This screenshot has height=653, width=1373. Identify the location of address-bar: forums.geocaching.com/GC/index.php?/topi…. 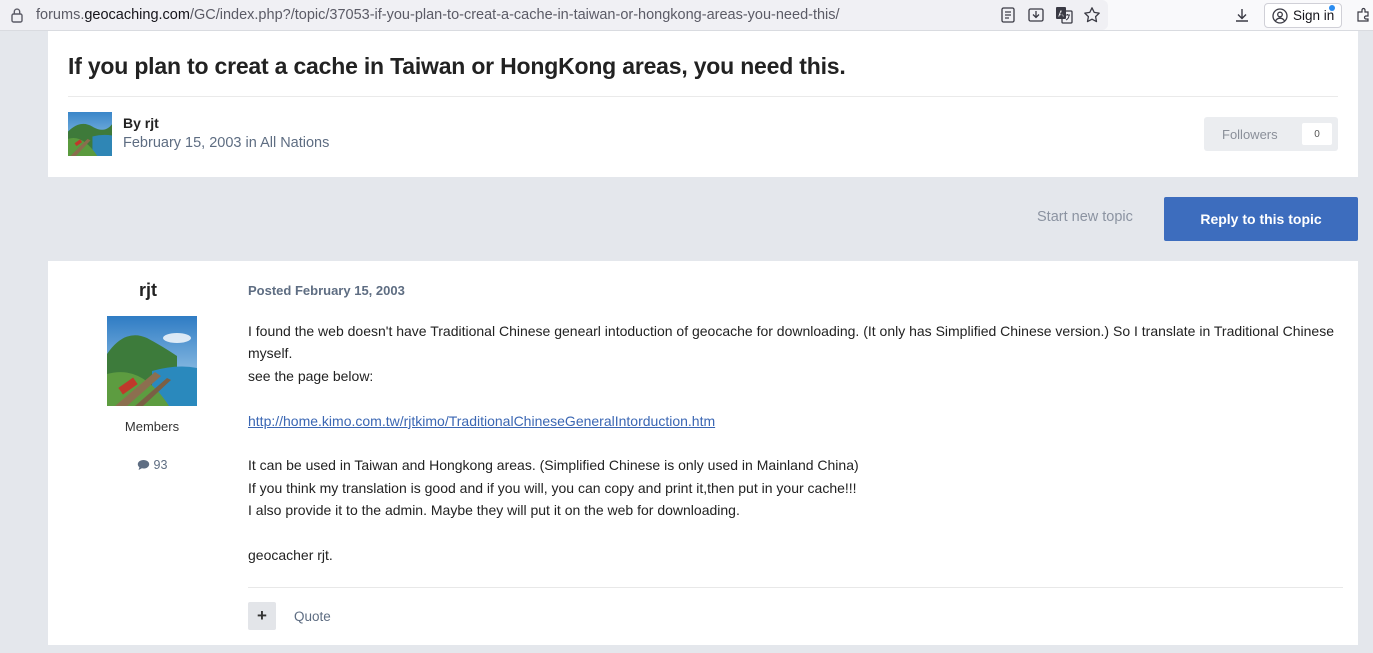
(554, 15).